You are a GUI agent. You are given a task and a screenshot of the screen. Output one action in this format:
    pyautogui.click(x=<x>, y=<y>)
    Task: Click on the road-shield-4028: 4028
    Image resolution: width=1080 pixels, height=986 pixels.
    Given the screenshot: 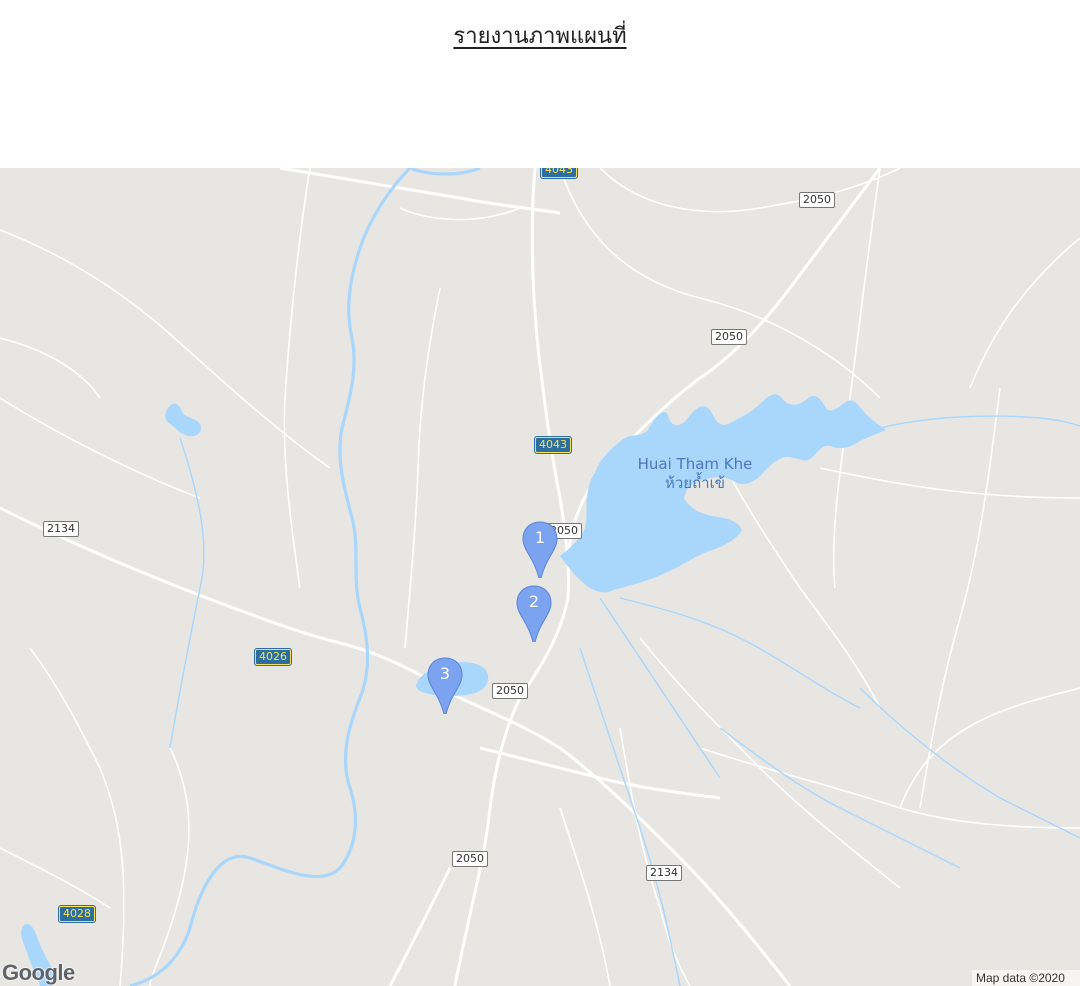 What is the action you would take?
    pyautogui.click(x=77, y=914)
    